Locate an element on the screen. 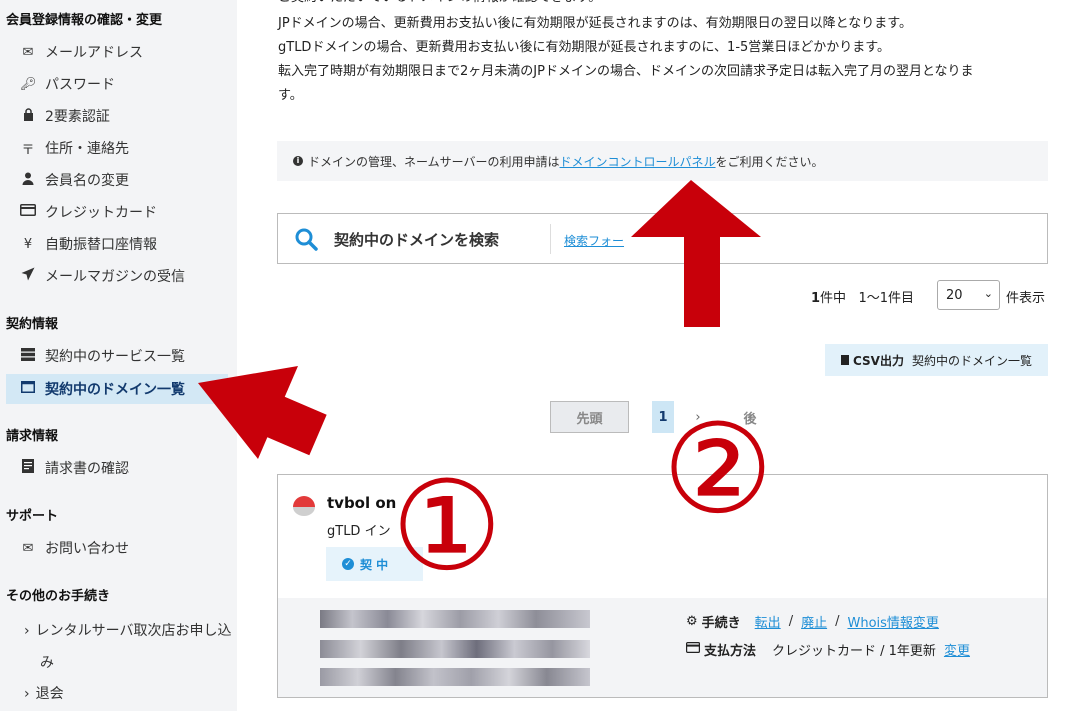 The height and width of the screenshot is (711, 1070). section-contract: 契約情報 is located at coordinates (32, 324).